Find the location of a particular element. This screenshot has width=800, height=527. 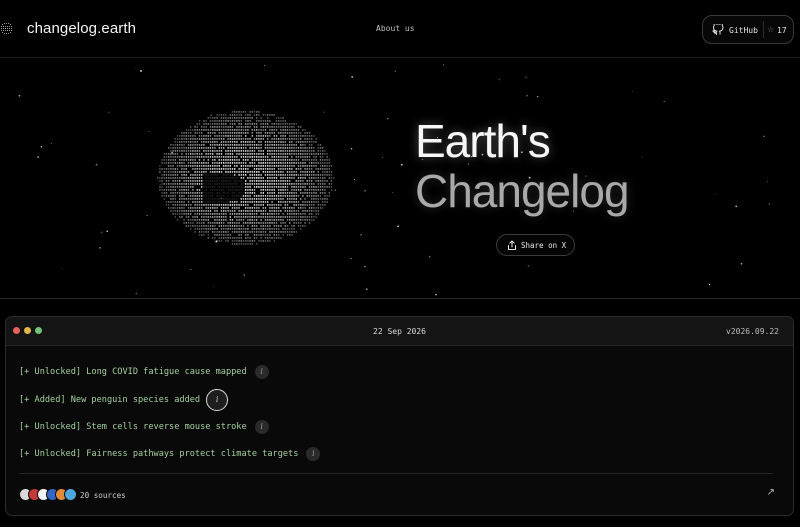

sources-count: 20 sources is located at coordinates (103, 495).